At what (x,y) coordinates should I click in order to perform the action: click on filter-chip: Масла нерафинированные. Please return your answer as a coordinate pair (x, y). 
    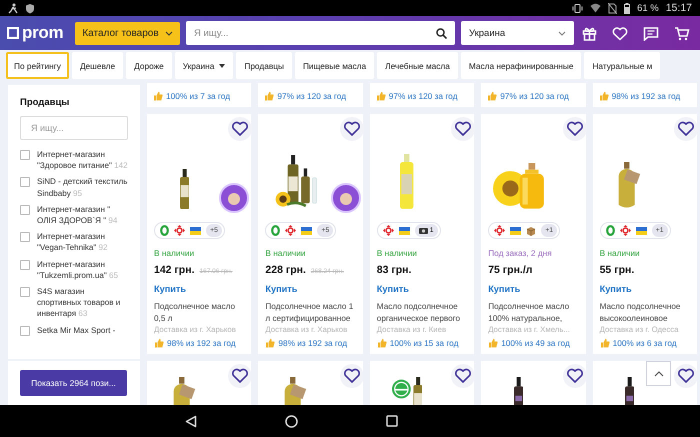
    Looking at the image, I should click on (521, 65).